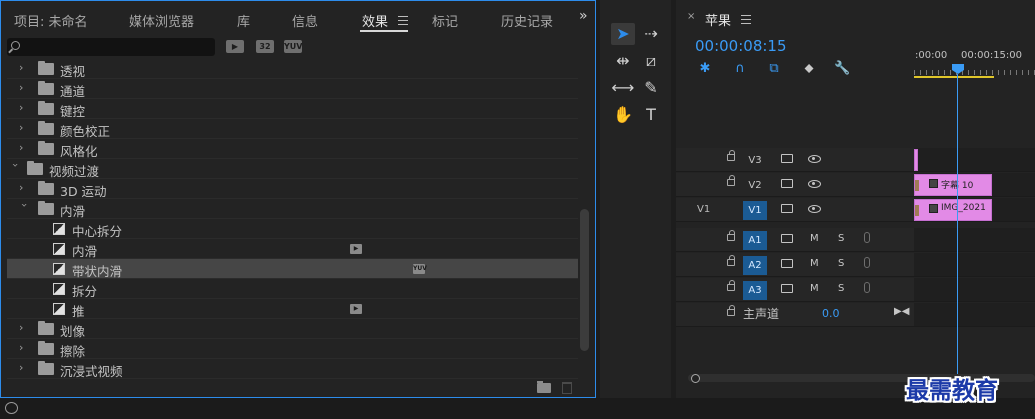  What do you see at coordinates (292, 109) in the screenshot?
I see `tree-folder-keying: › 键控` at bounding box center [292, 109].